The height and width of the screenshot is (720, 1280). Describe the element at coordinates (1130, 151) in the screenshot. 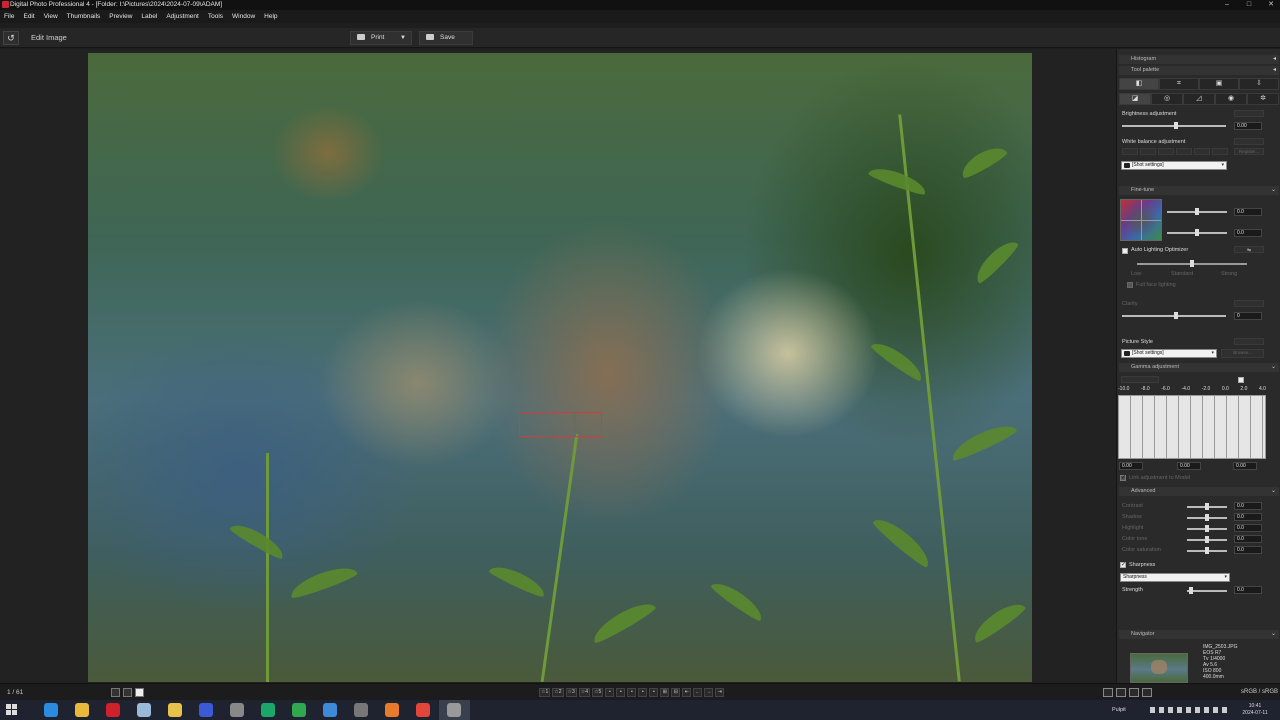

I see `wb-picker-button` at that location.